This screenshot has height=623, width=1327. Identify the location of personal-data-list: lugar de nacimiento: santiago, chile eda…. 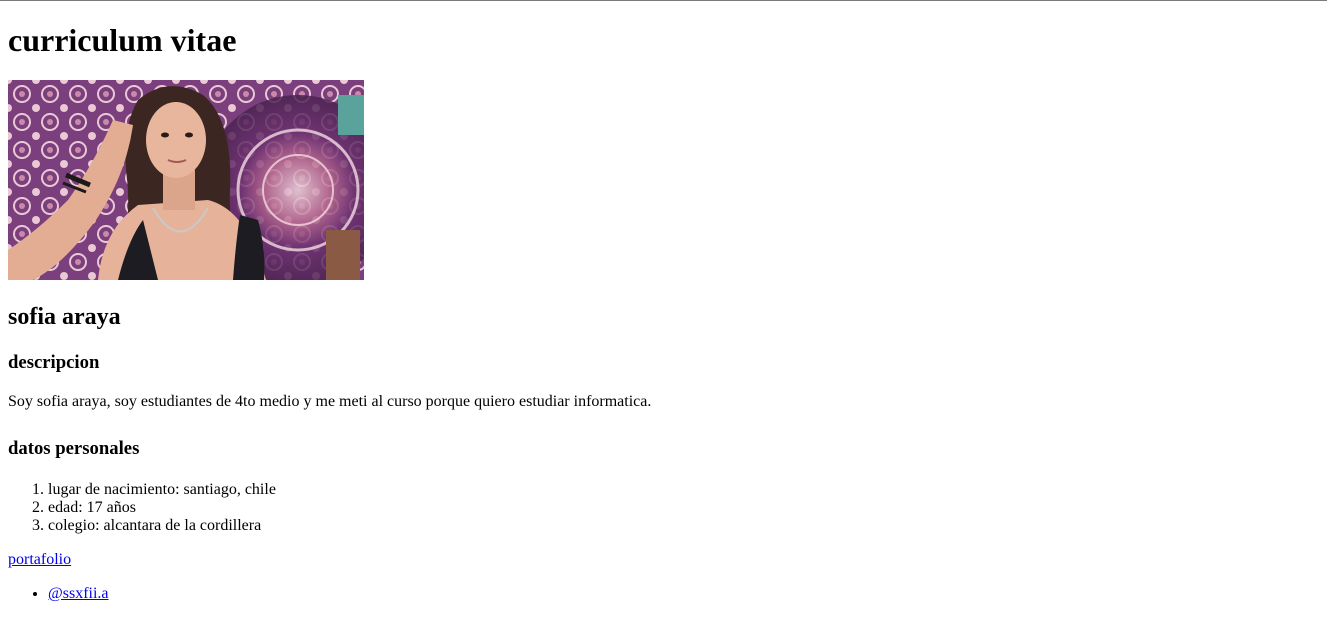
(663, 508).